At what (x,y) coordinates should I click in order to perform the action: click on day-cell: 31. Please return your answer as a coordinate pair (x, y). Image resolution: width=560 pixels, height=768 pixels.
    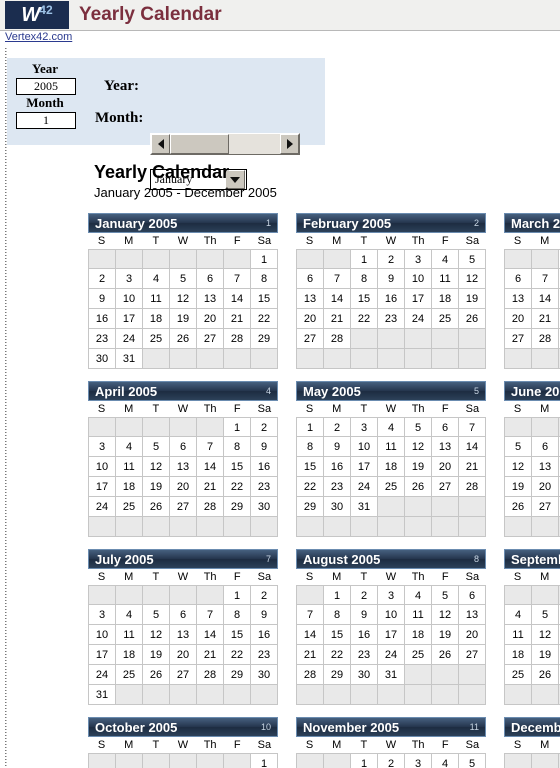
    Looking at the image, I should click on (129, 359).